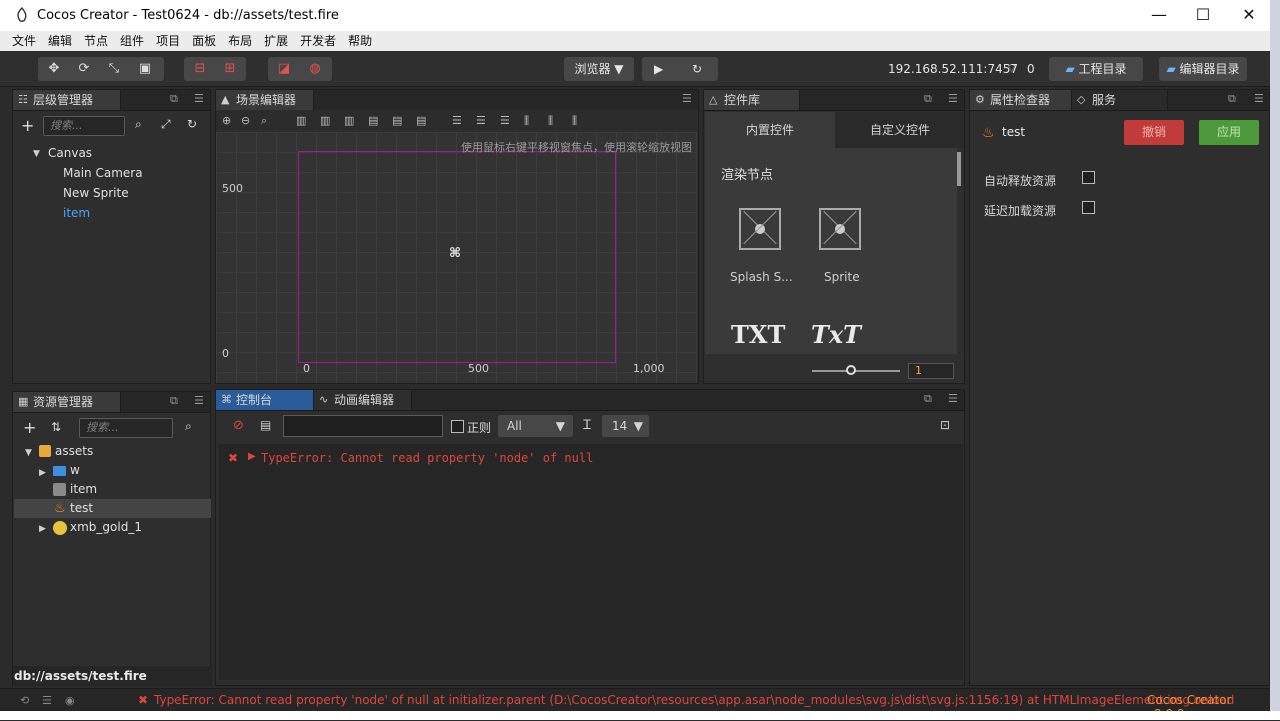 This screenshot has width=1280, height=721. Describe the element at coordinates (945, 425) in the screenshot. I see `collapse-icon: ⊡` at that location.